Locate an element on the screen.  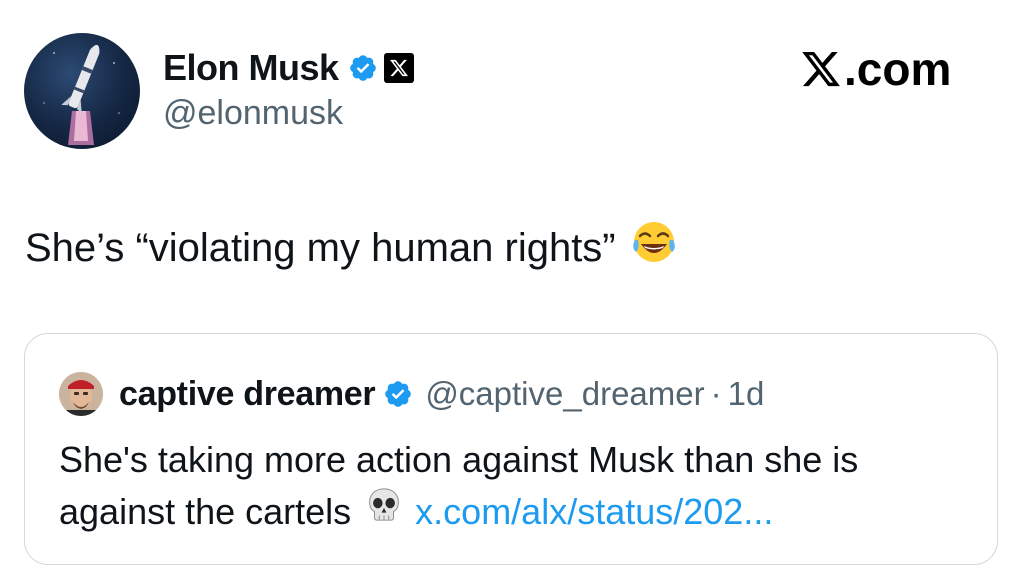
skull-icon is located at coordinates (384, 512).